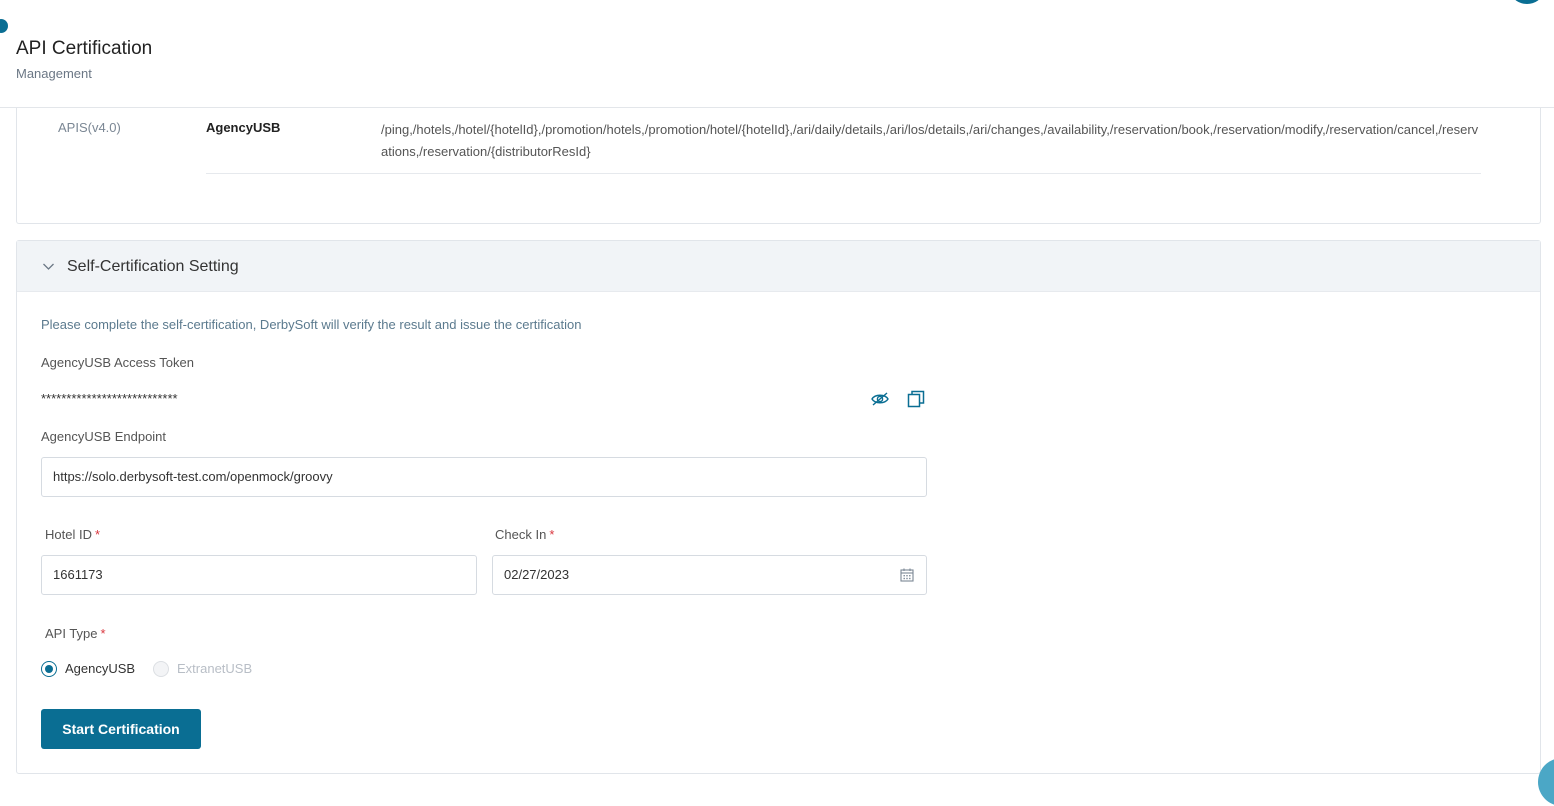 Image resolution: width=1554 pixels, height=806 pixels. Describe the element at coordinates (537, 574) in the screenshot. I see `check-in-value: 02/27/2023` at that location.